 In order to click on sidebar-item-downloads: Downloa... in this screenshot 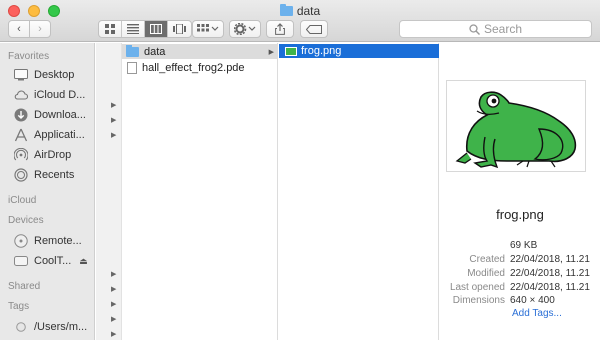, I will do `click(47, 115)`.